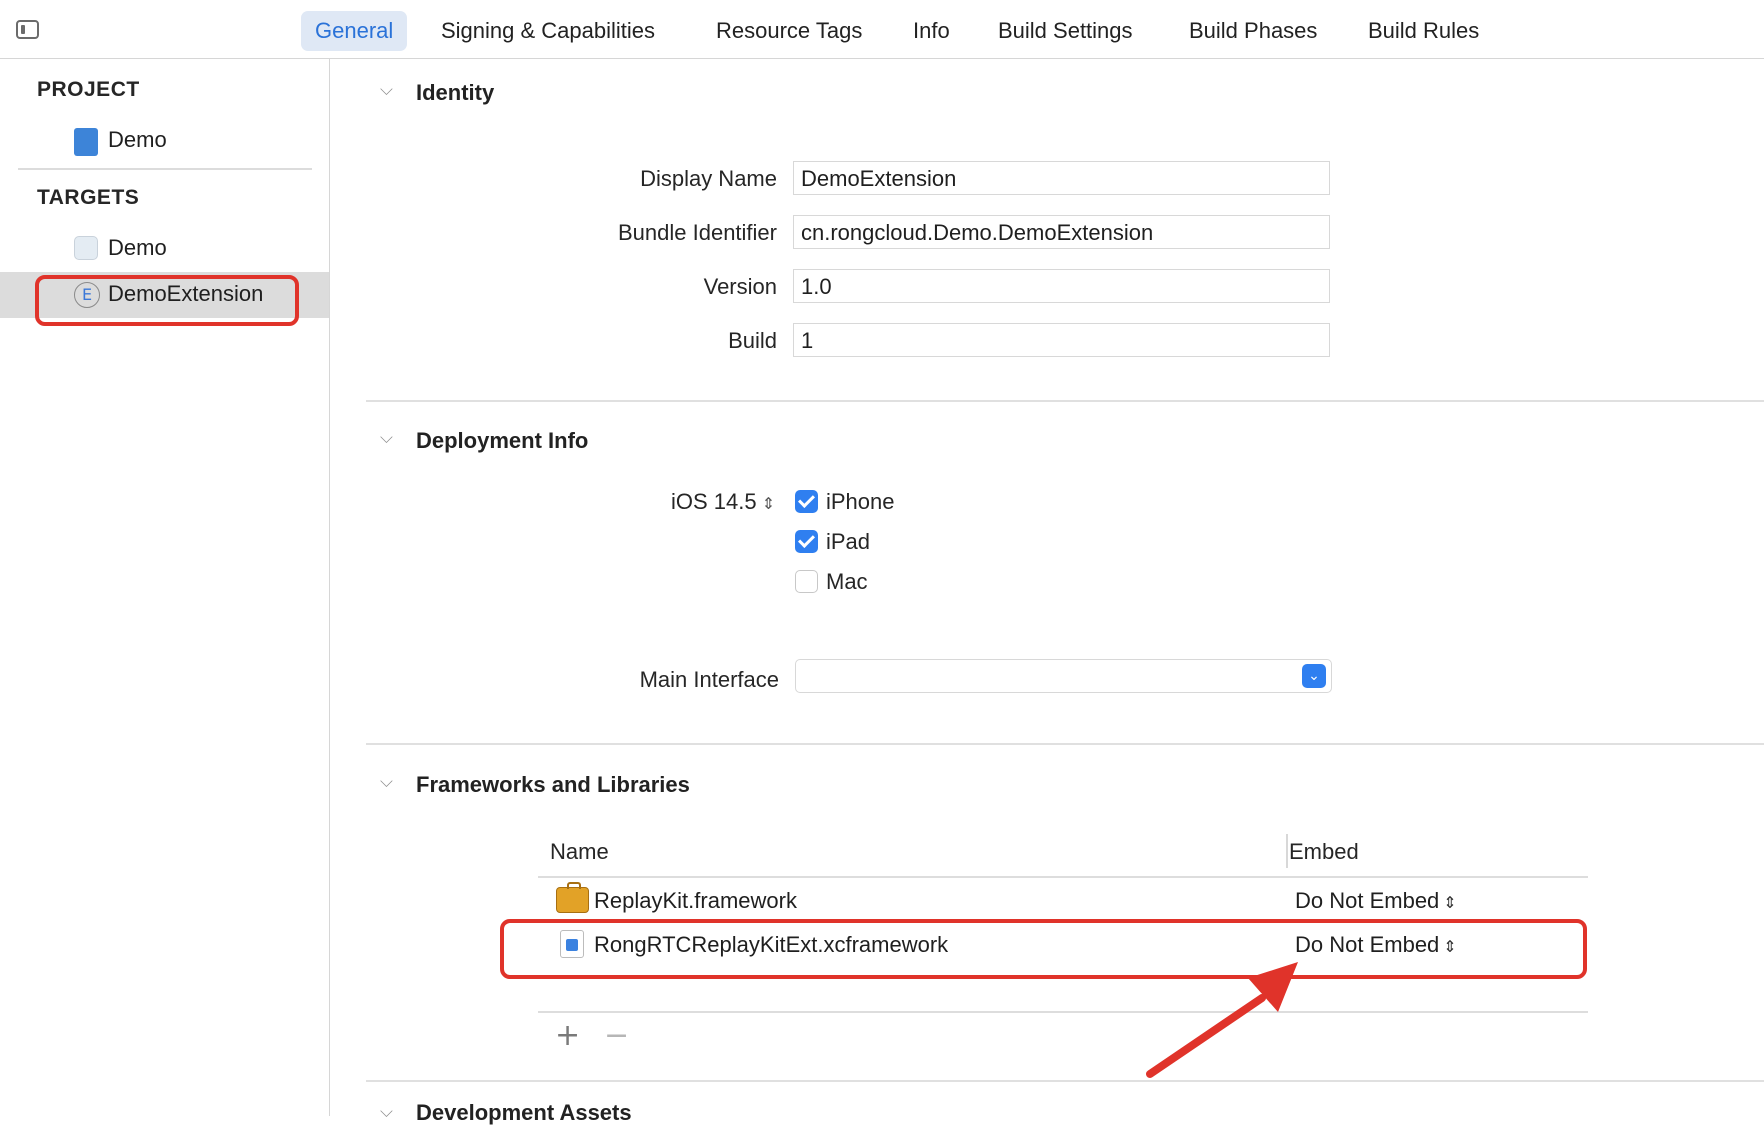  What do you see at coordinates (386, 1112) in the screenshot?
I see `chevron-down-icon: ⌵` at bounding box center [386, 1112].